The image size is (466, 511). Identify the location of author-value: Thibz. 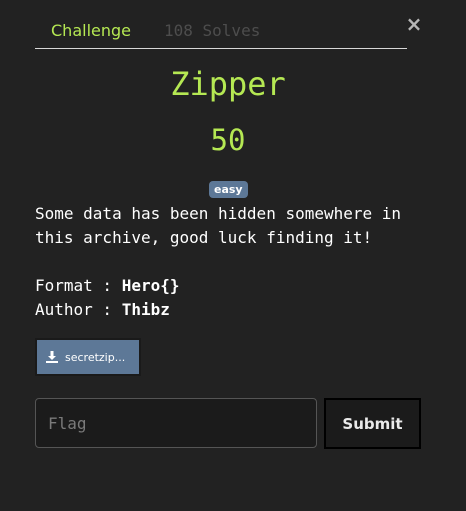
(145, 309).